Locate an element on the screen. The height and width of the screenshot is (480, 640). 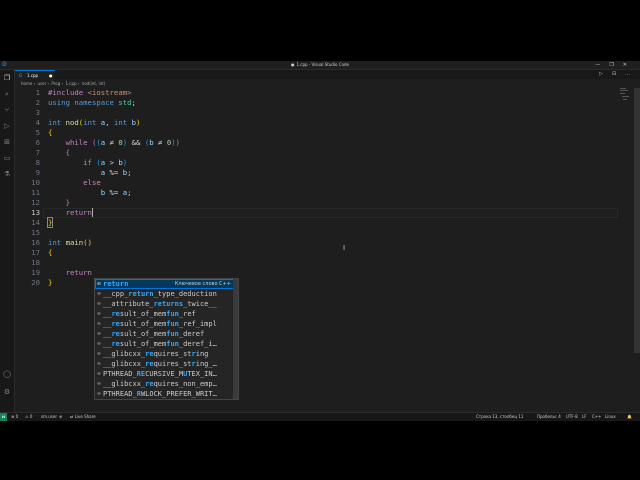
tab-1cpp: G 1.cpp ● is located at coordinates (35, 74).